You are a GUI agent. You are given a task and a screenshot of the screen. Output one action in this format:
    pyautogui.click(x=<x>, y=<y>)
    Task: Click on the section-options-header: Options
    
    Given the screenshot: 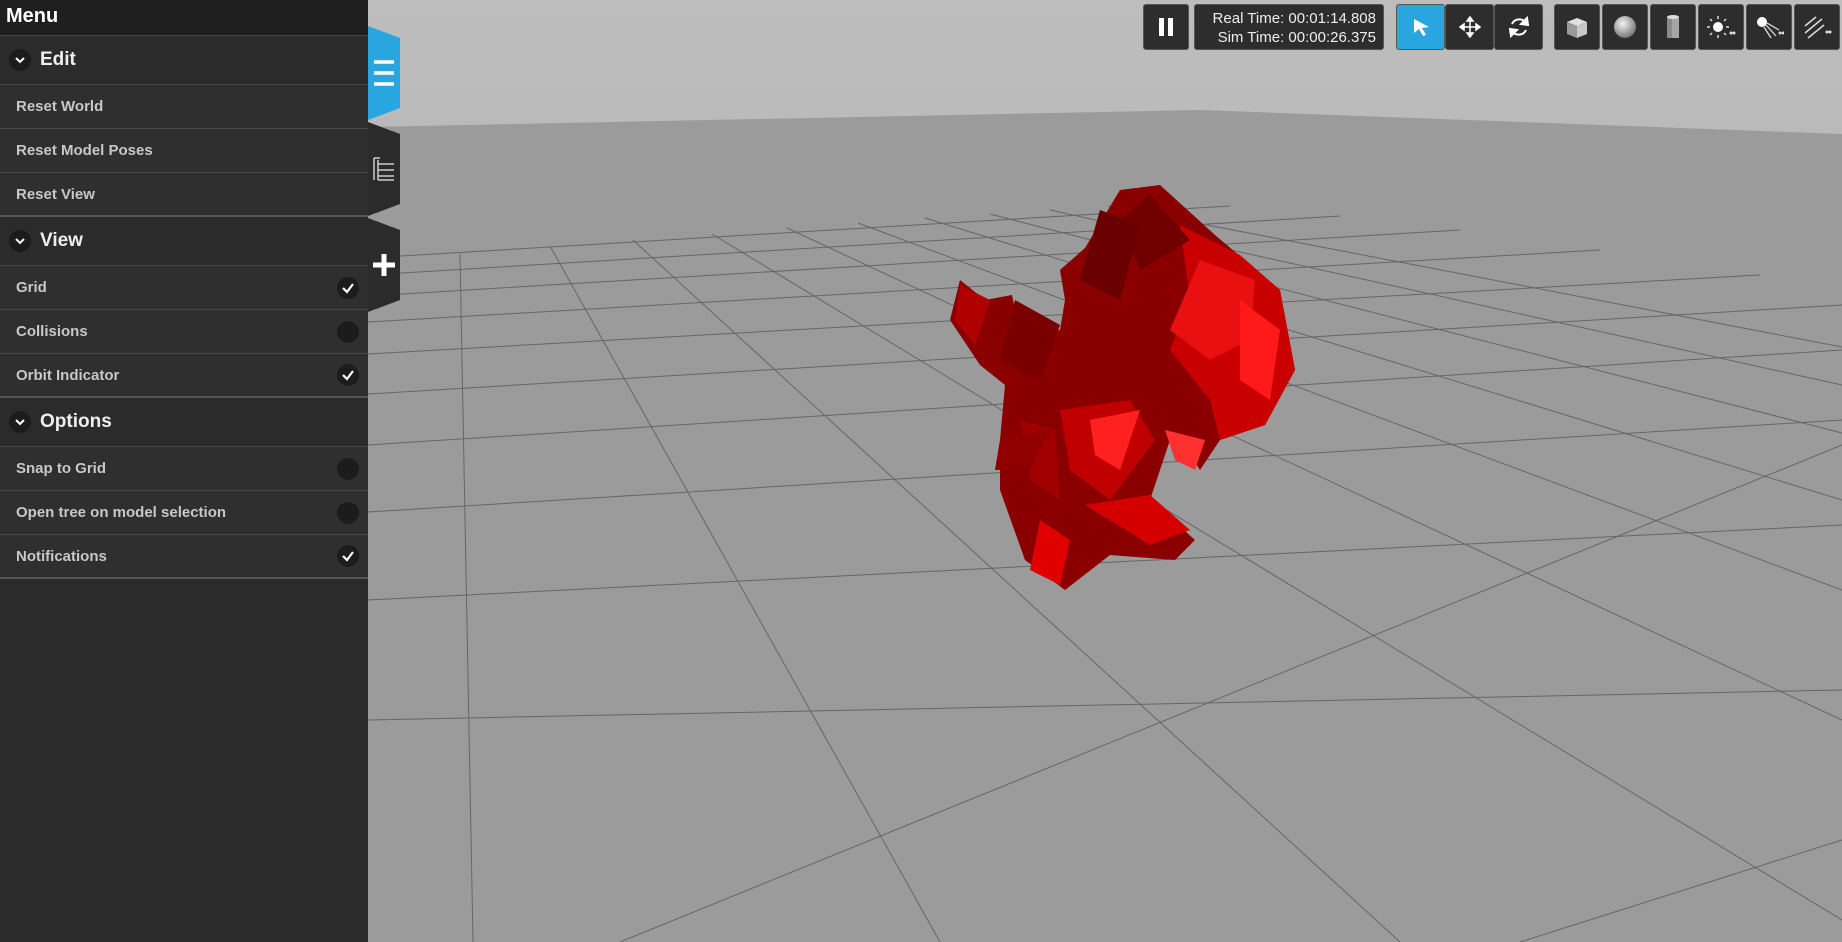 What is the action you would take?
    pyautogui.click(x=184, y=422)
    